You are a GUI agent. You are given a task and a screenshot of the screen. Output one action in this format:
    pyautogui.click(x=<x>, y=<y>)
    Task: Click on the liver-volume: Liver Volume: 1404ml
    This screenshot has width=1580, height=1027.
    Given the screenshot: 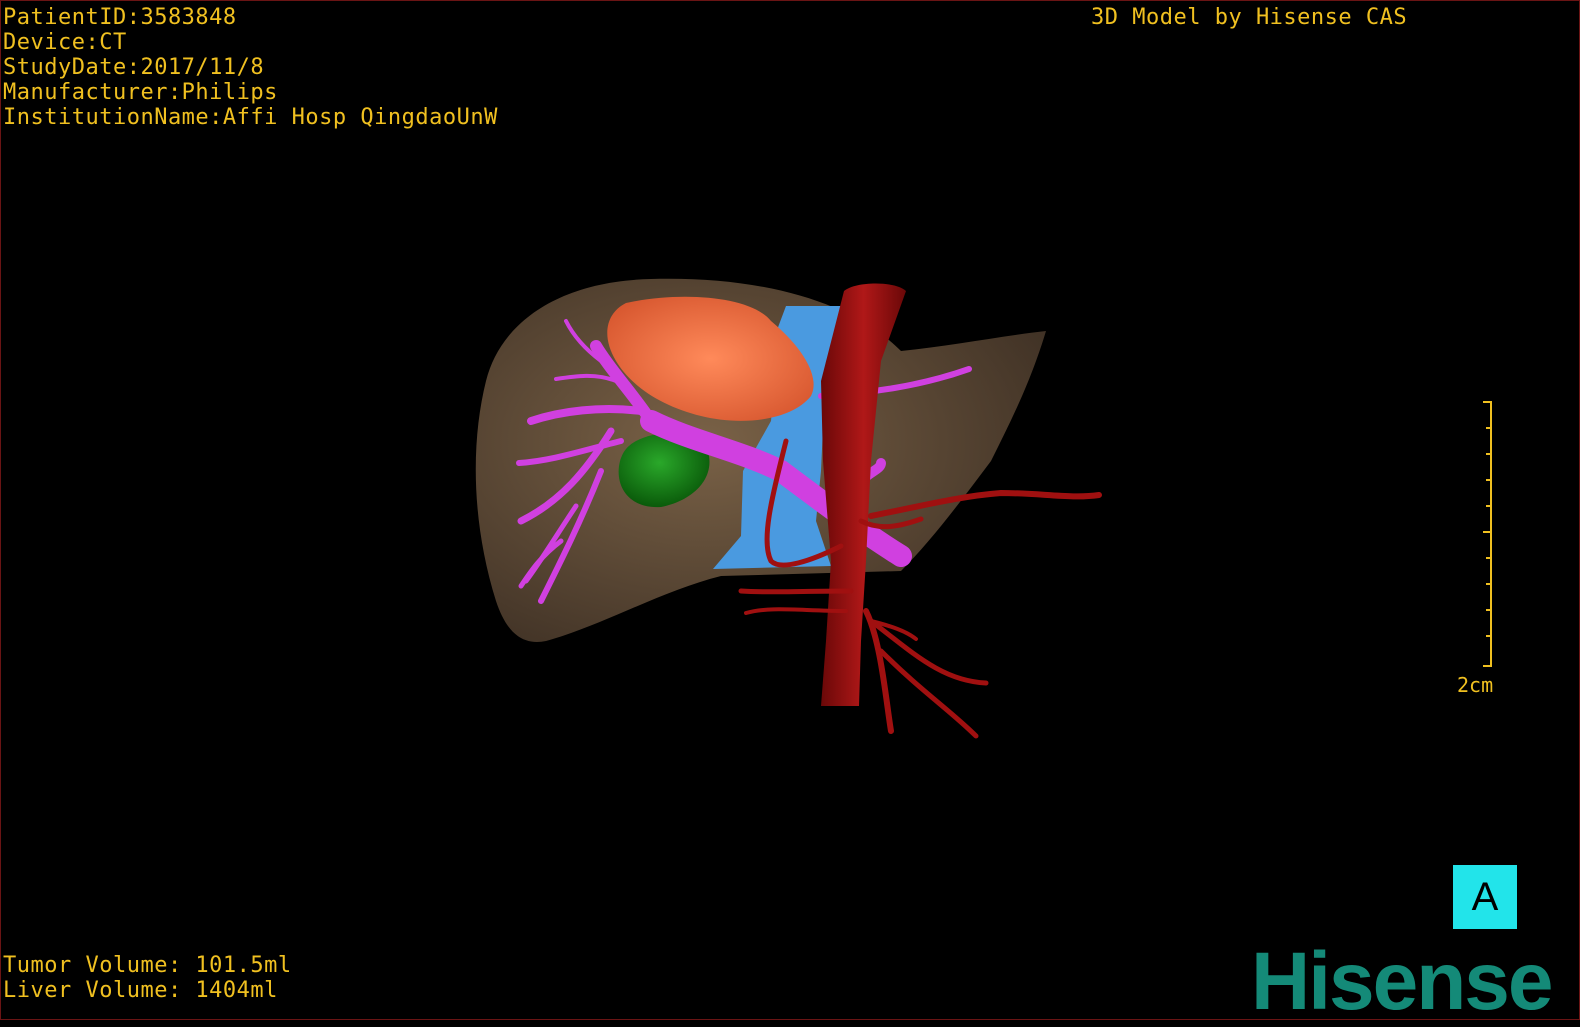 What is the action you would take?
    pyautogui.click(x=140, y=990)
    